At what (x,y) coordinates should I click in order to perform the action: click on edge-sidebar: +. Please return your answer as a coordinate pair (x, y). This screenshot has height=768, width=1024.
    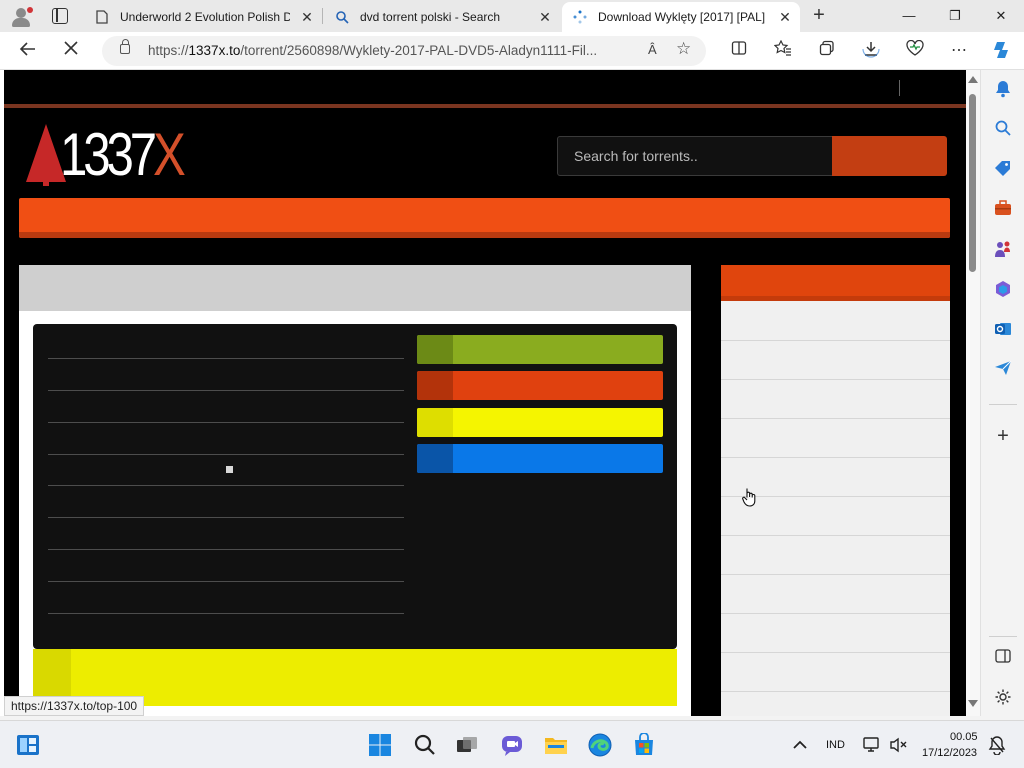
    Looking at the image, I should click on (1002, 393).